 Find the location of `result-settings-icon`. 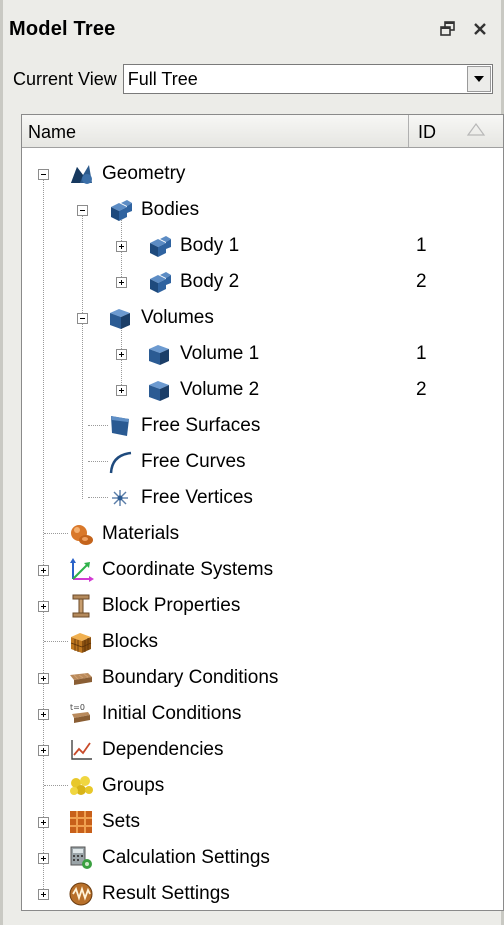

result-settings-icon is located at coordinates (81, 894).